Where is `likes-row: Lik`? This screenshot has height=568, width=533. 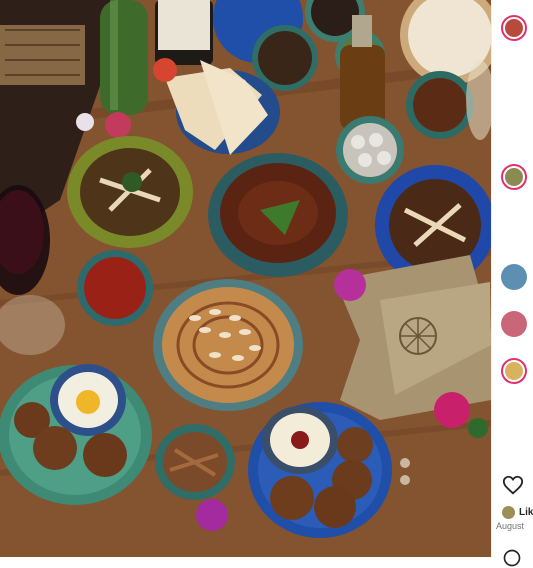 likes-row: Lik is located at coordinates (517, 512).